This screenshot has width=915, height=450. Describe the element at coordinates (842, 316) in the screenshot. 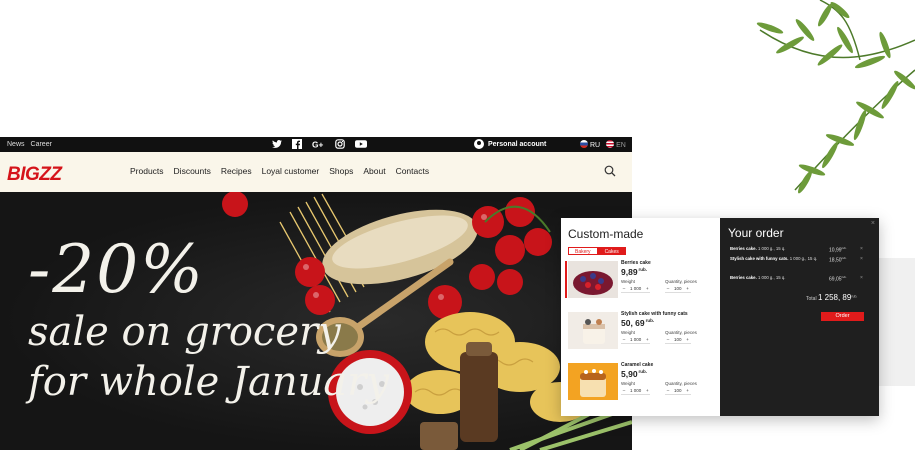

I see `order-button: Order` at that location.